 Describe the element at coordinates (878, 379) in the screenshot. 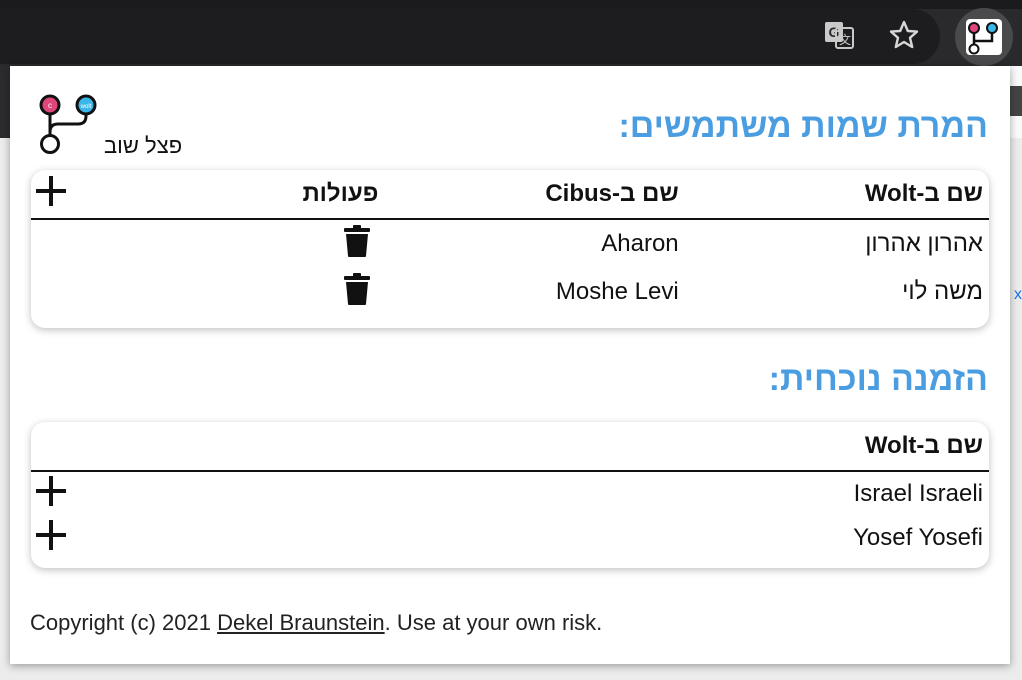

I see `current-order-title: הזמנה נוכחית:` at that location.